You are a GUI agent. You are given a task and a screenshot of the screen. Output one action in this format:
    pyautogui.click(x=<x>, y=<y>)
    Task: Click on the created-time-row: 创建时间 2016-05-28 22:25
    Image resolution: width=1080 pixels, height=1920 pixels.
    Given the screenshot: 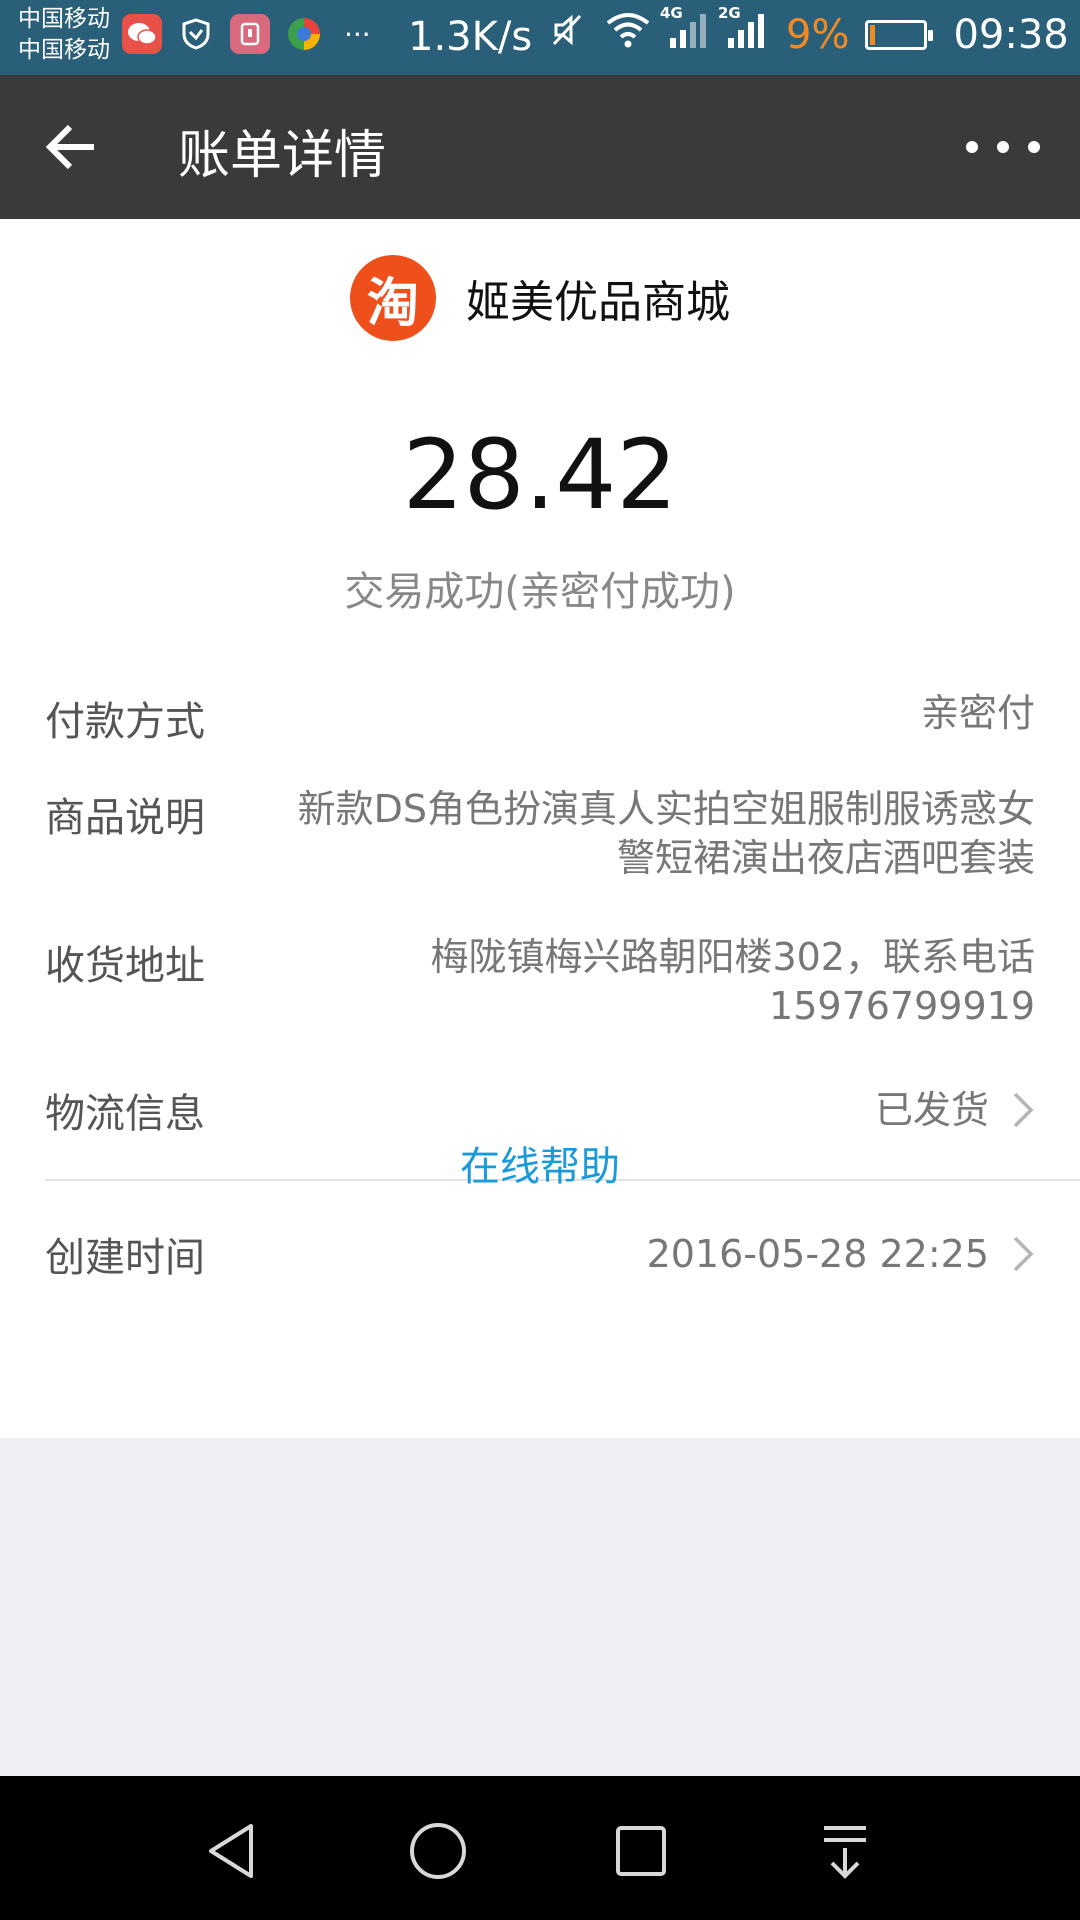 What is the action you would take?
    pyautogui.click(x=540, y=1254)
    